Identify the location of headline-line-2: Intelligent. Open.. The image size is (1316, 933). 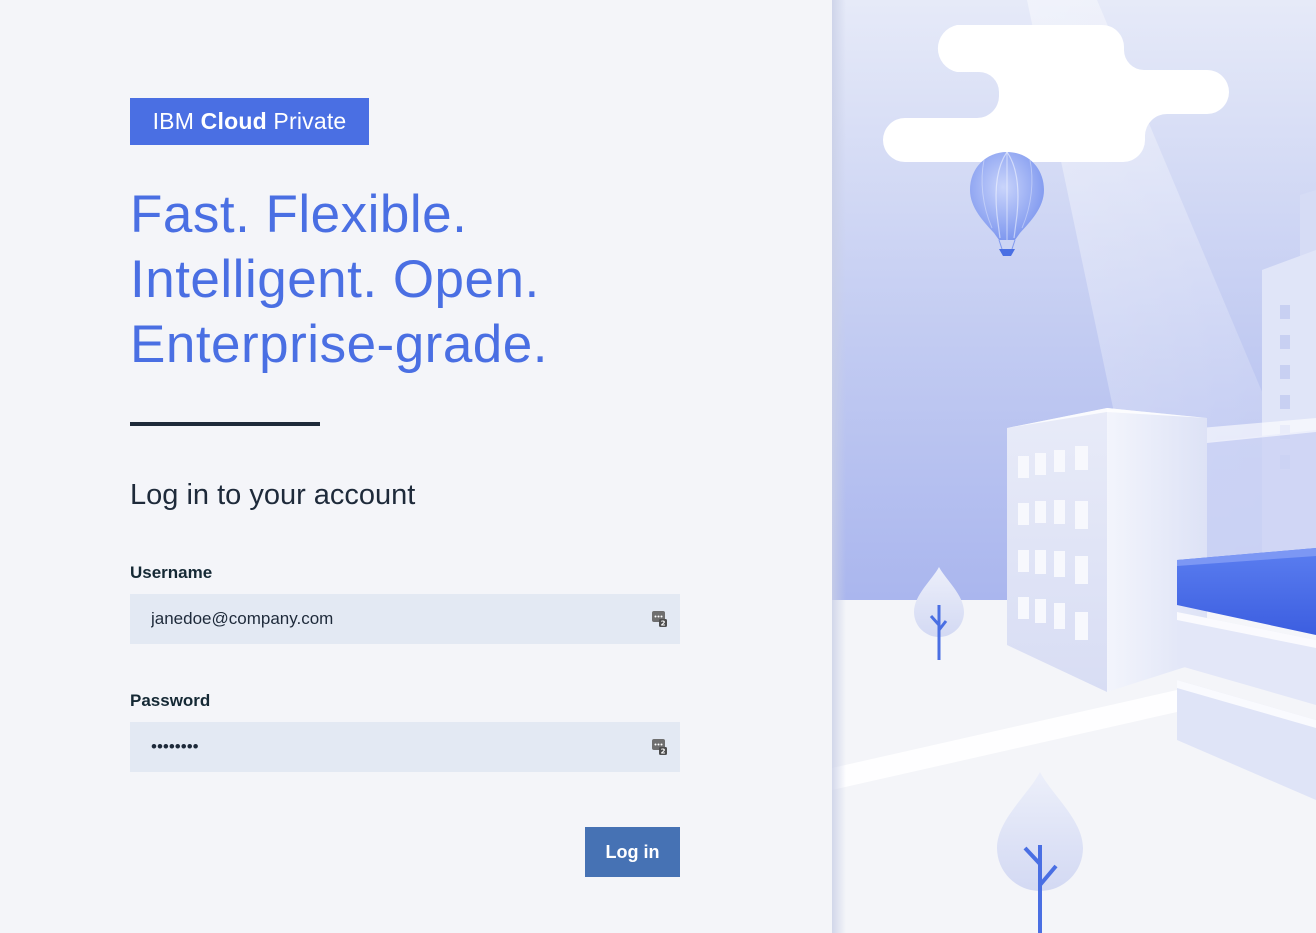
(335, 279).